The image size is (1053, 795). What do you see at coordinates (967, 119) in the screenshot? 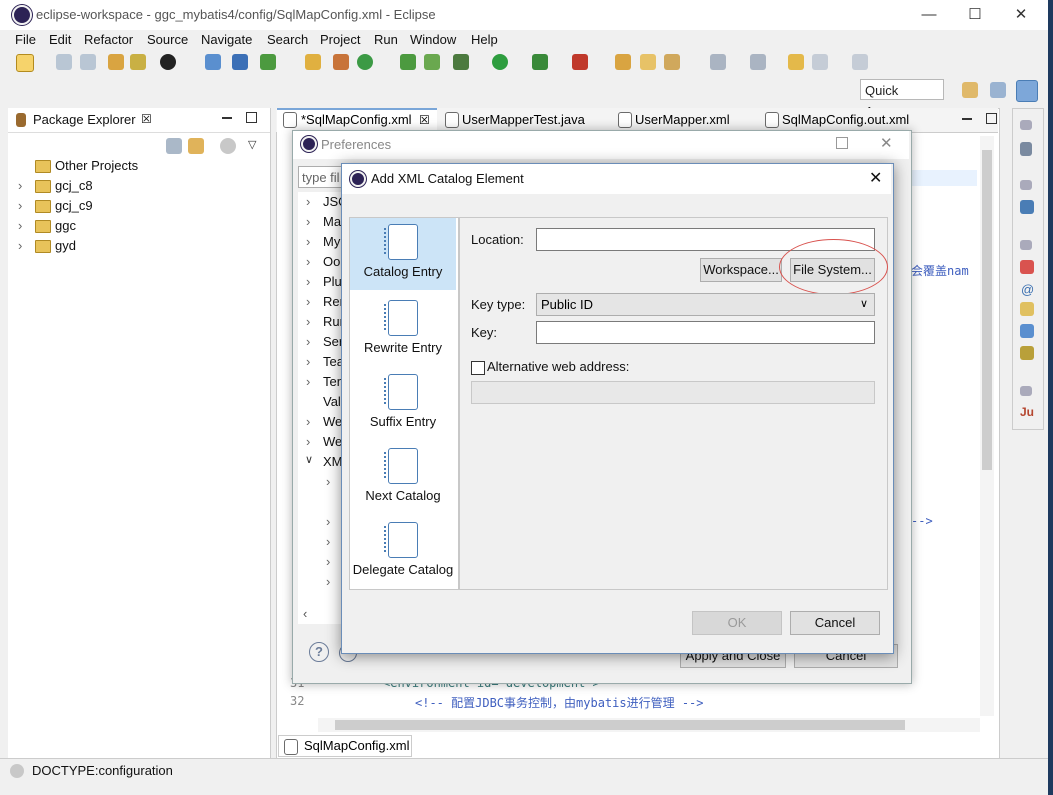
I see `minimize-editor-icon` at bounding box center [967, 119].